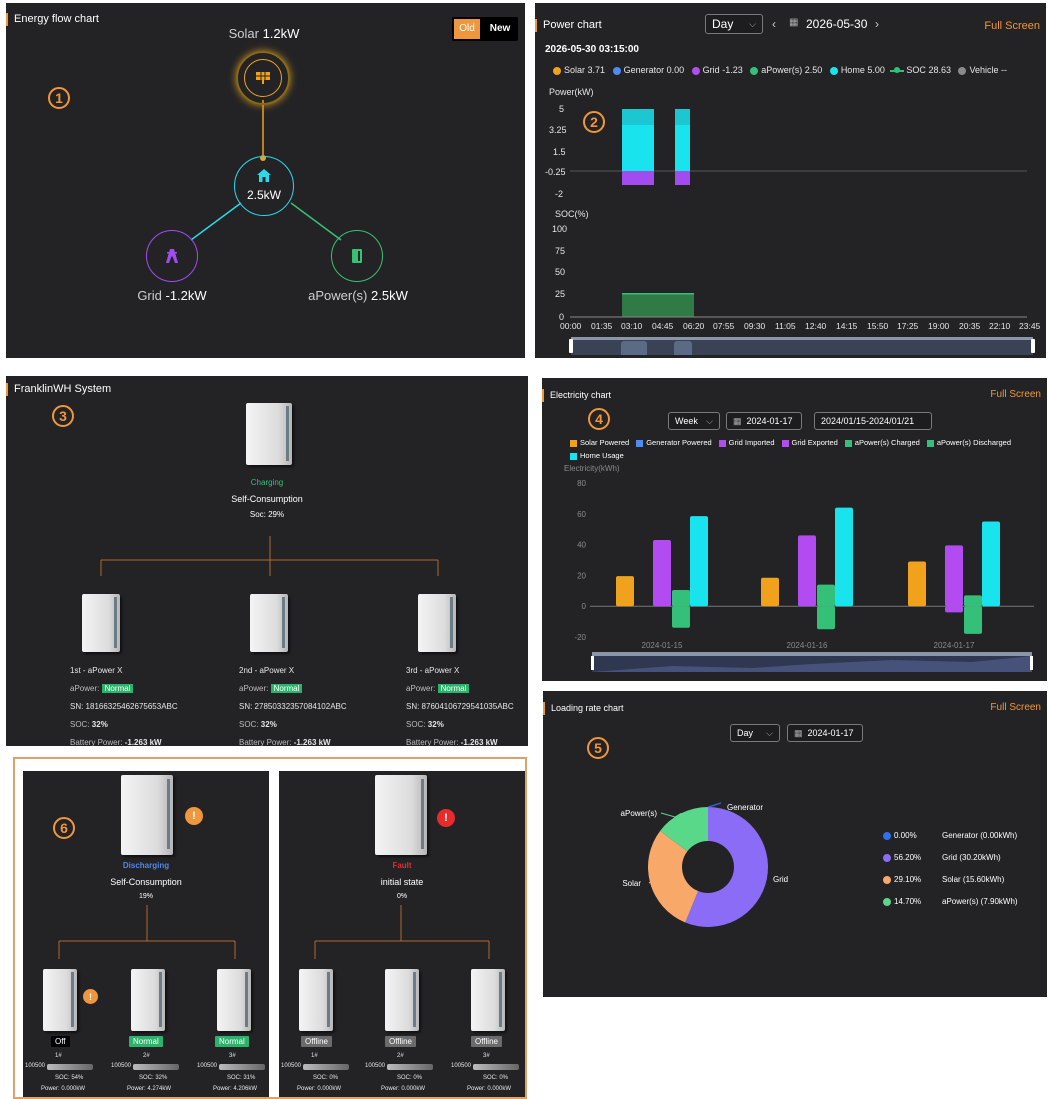  I want to click on unit-index: 1#, so click(314, 1056).